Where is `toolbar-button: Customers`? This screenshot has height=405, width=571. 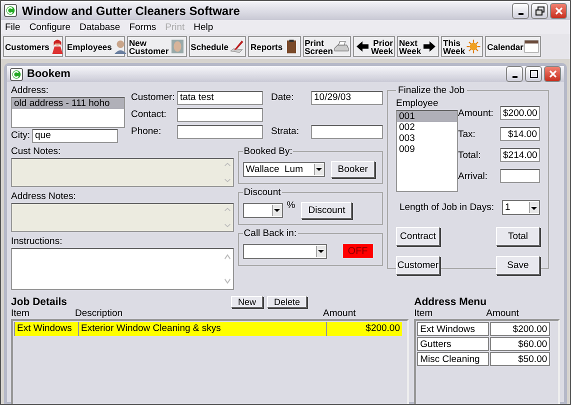
toolbar-button: Customers is located at coordinates (33, 46).